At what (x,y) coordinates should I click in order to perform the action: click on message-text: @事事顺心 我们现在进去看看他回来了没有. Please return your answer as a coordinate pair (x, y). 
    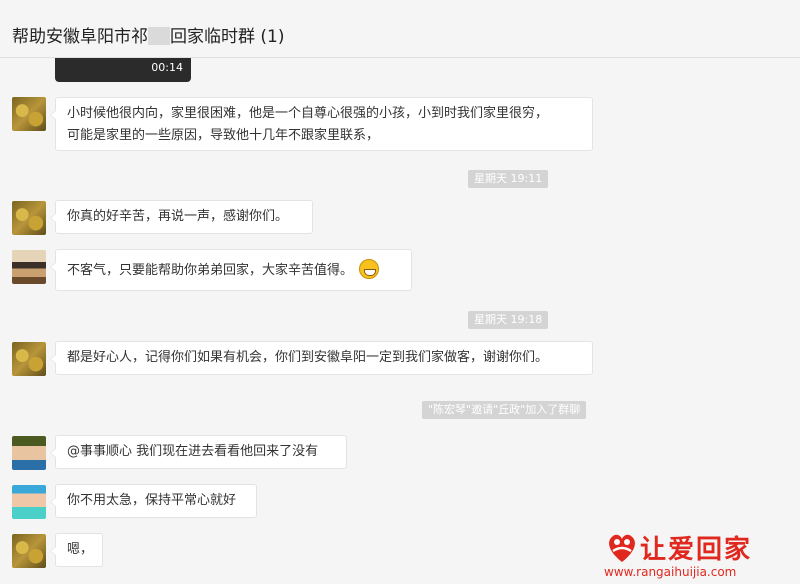
    Looking at the image, I should click on (193, 451).